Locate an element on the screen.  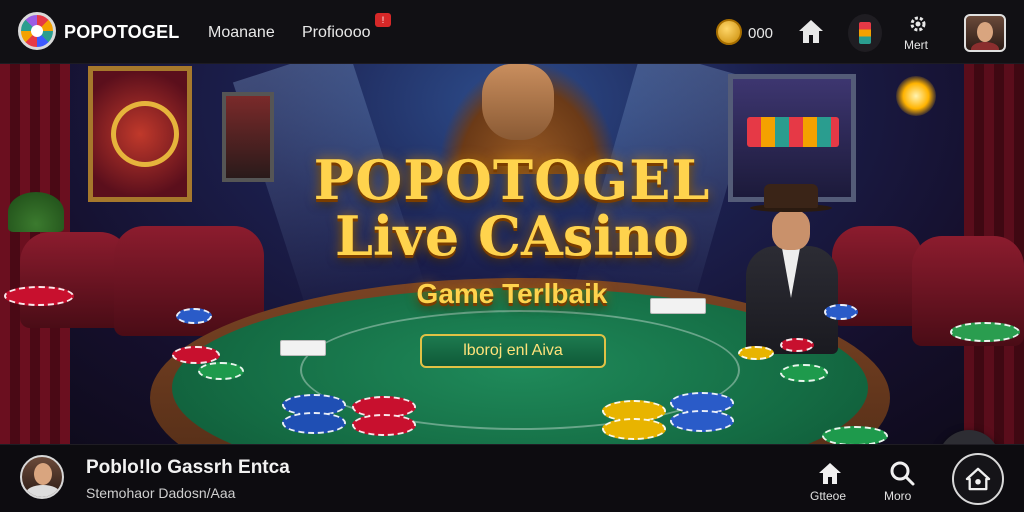
coin-balance: 000 is located at coordinates (761, 33).